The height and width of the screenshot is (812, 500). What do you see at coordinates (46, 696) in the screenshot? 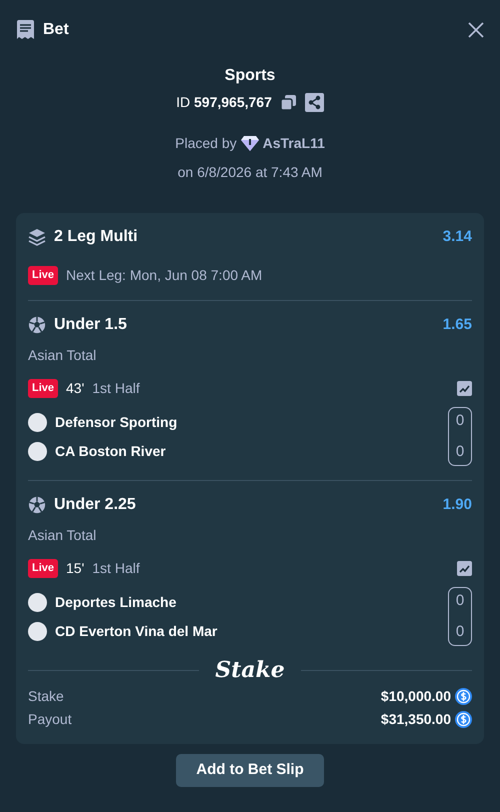
I see `total-label: Stake` at bounding box center [46, 696].